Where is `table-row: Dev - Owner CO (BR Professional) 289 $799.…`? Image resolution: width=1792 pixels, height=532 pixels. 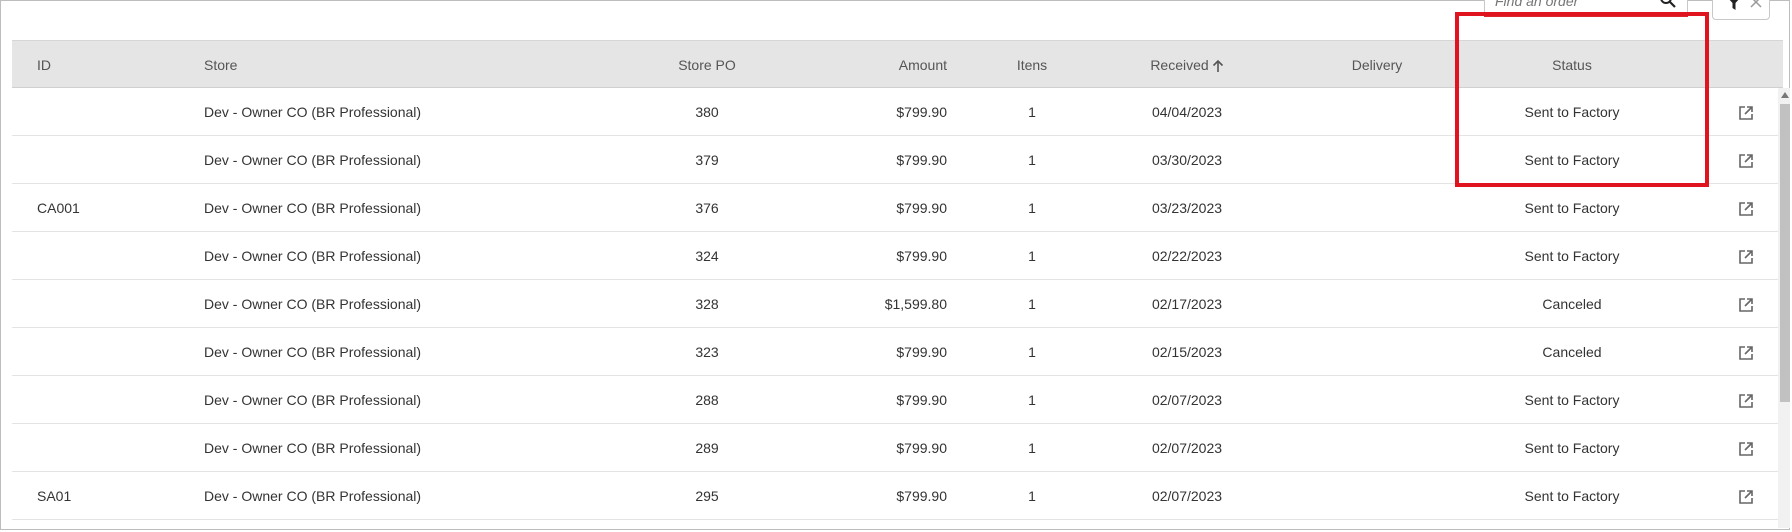
table-row: Dev - Owner CO (BR Professional) 289 $799.… is located at coordinates (897, 448).